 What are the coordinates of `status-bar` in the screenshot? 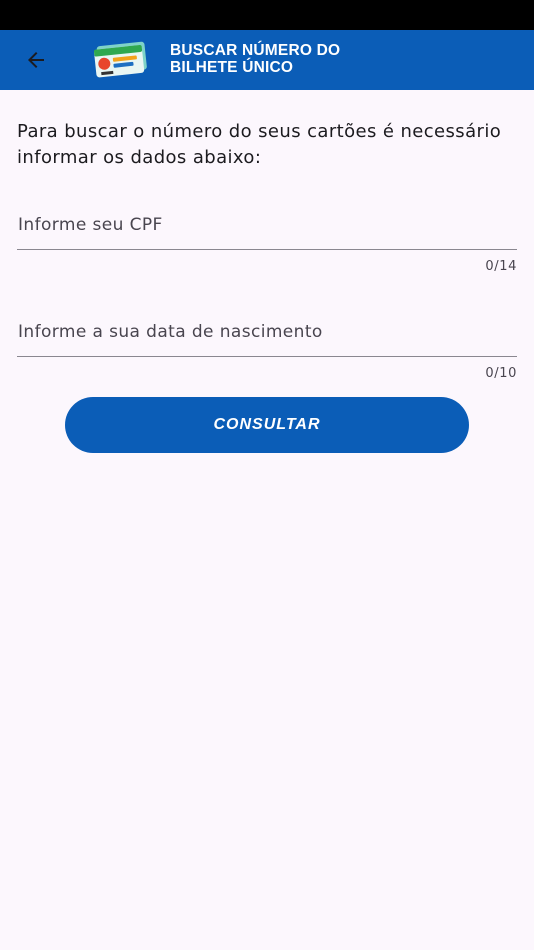 It's located at (267, 15).